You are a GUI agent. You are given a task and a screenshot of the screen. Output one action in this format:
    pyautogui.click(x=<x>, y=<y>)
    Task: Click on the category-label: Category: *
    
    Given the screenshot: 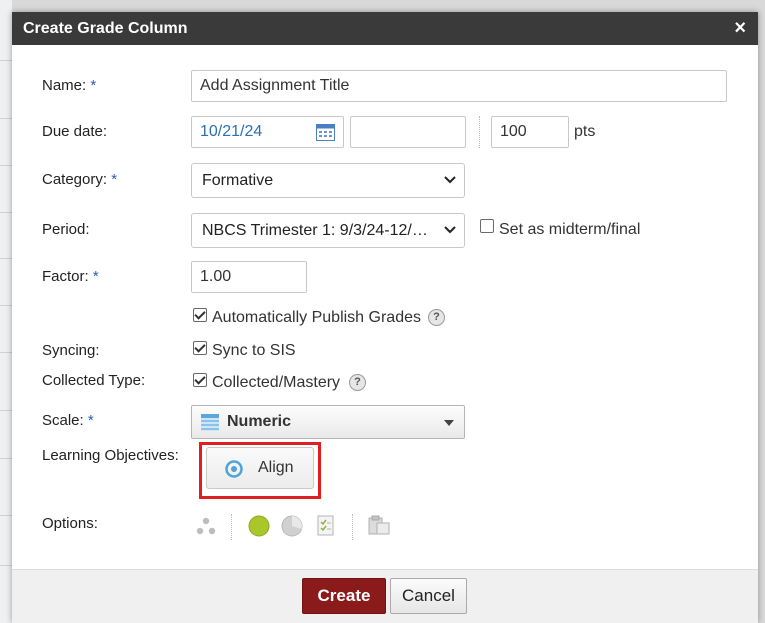 What is the action you would take?
    pyautogui.click(x=80, y=179)
    